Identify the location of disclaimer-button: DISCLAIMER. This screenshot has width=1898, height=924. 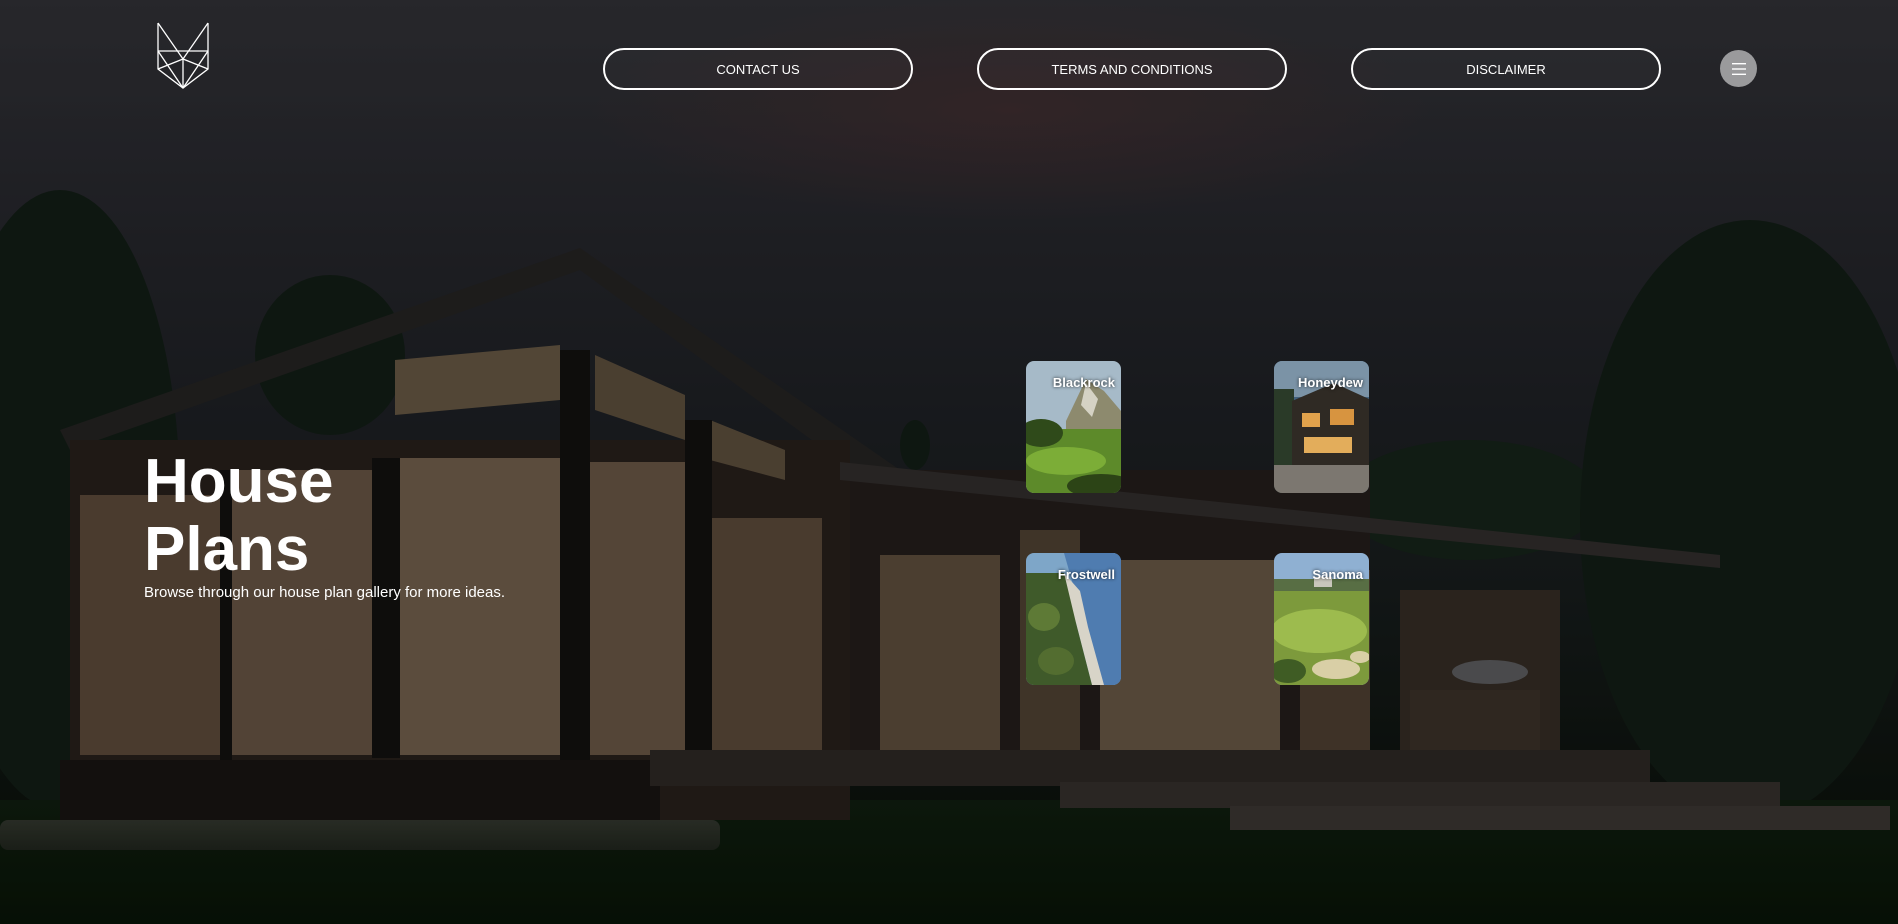
(1506, 69).